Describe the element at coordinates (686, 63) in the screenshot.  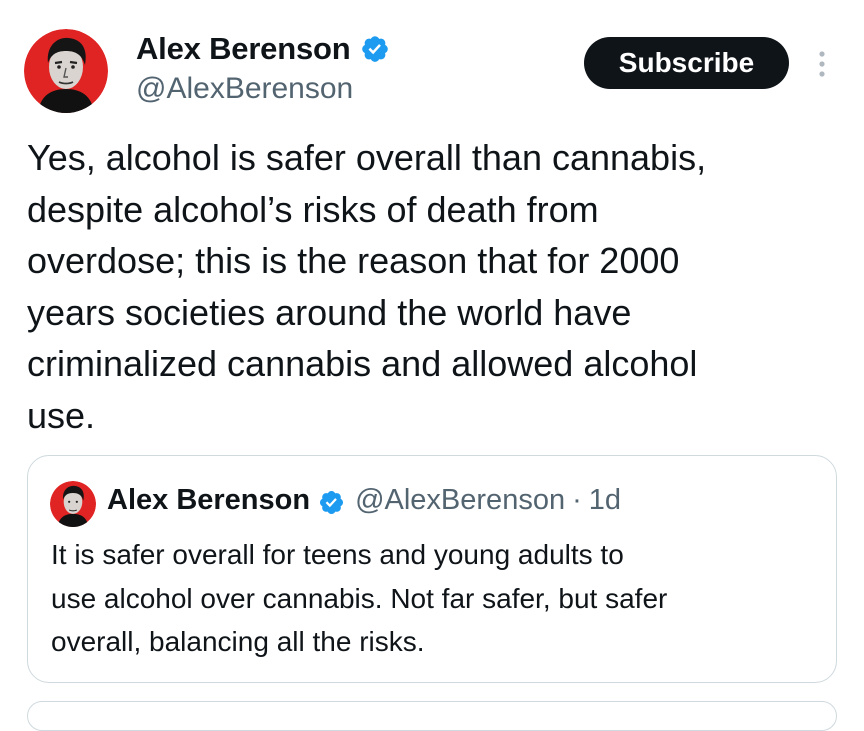
I see `subscribe-button: Subscribe` at that location.